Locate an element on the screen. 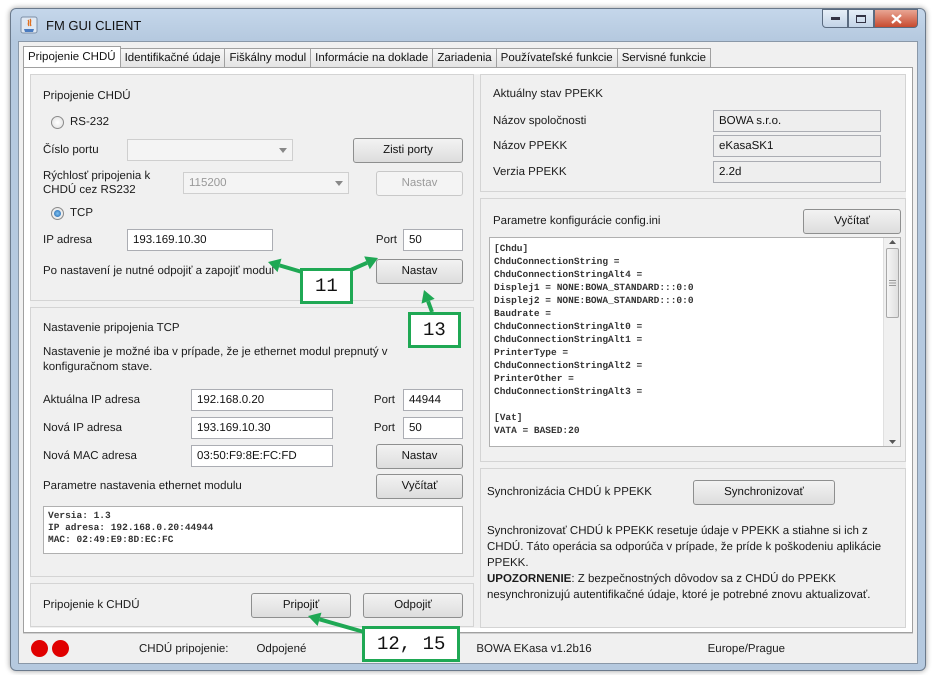  readonly-field: eKasaSK1 is located at coordinates (797, 146).